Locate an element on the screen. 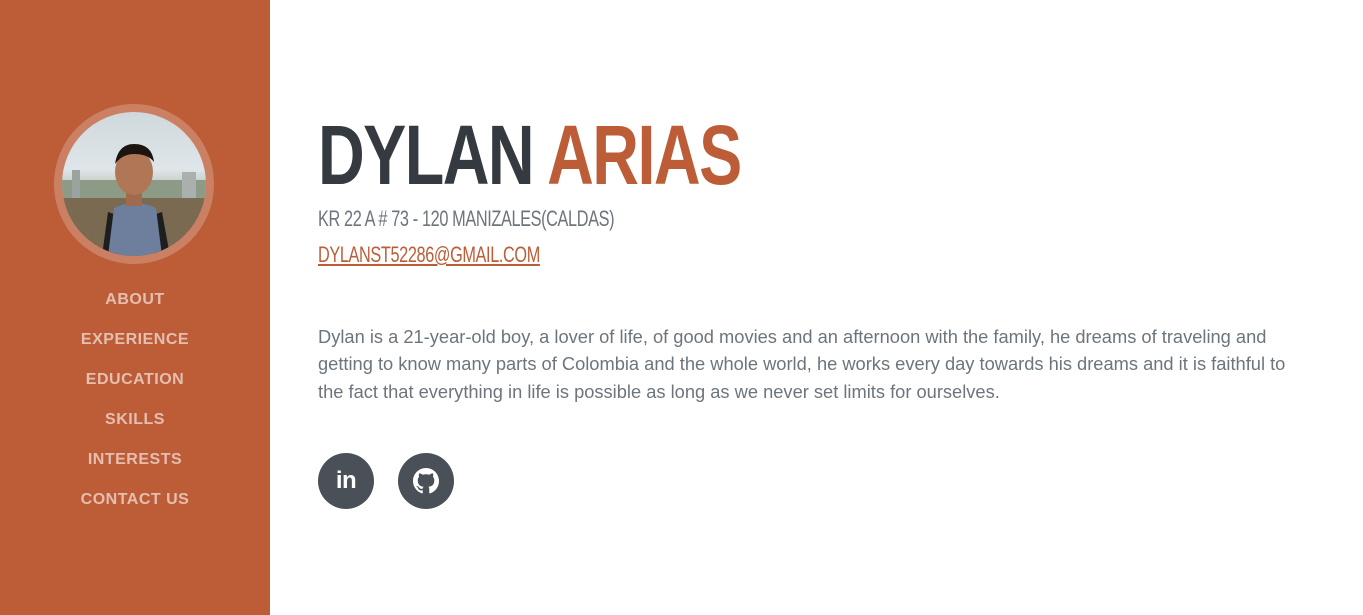 The height and width of the screenshot is (615, 1363). nav-link-experience: EXPERIENCE is located at coordinates (135, 340).